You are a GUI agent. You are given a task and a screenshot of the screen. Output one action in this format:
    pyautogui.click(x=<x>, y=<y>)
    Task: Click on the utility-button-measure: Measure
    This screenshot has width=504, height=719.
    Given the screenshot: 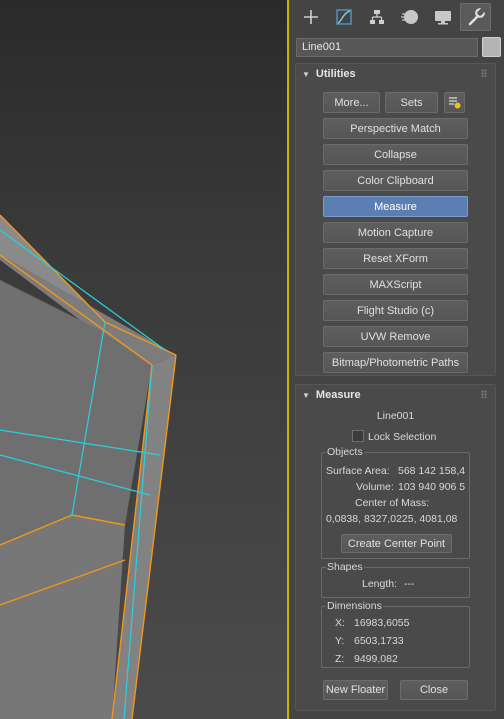 What is the action you would take?
    pyautogui.click(x=395, y=206)
    